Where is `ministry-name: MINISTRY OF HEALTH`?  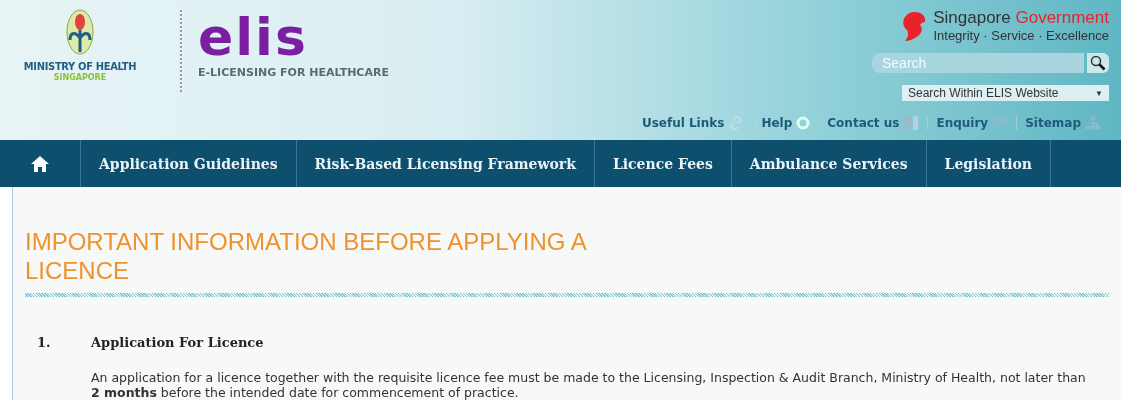 ministry-name: MINISTRY OF HEALTH is located at coordinates (80, 66).